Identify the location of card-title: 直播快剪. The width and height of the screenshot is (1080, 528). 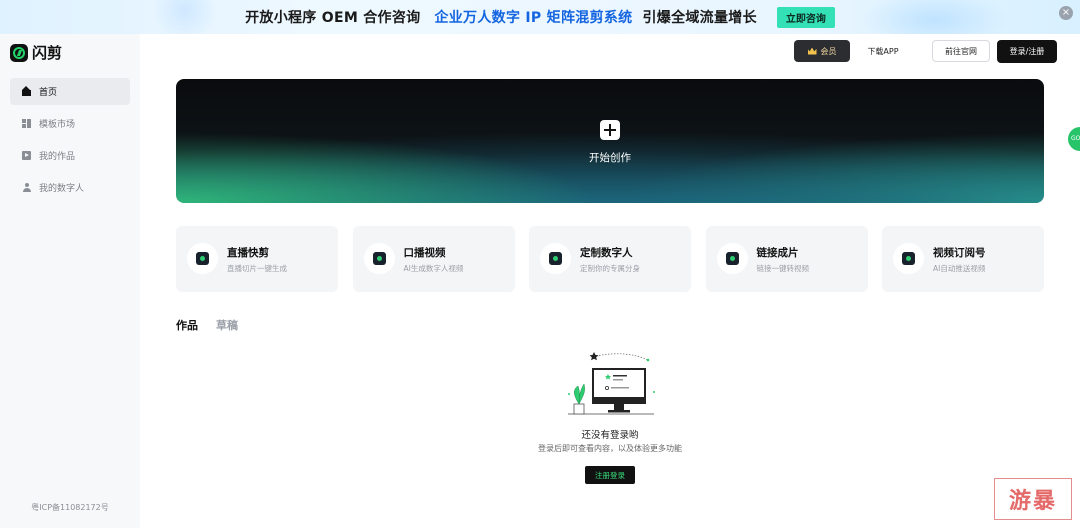
(248, 253).